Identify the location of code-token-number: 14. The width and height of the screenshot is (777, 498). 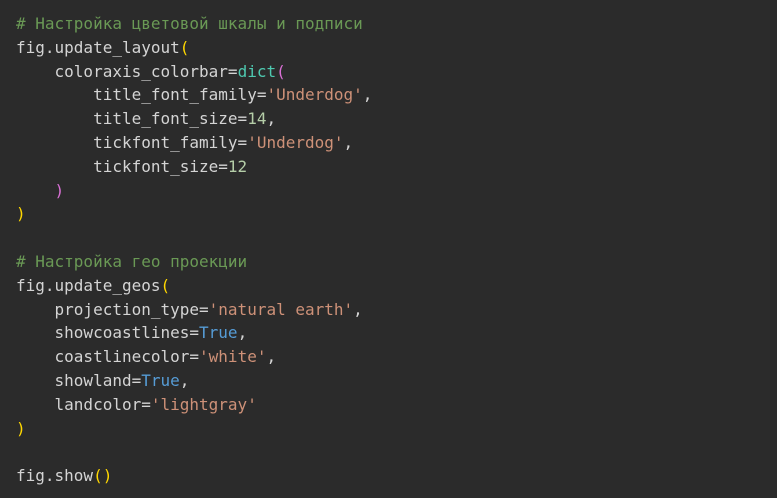
(257, 119).